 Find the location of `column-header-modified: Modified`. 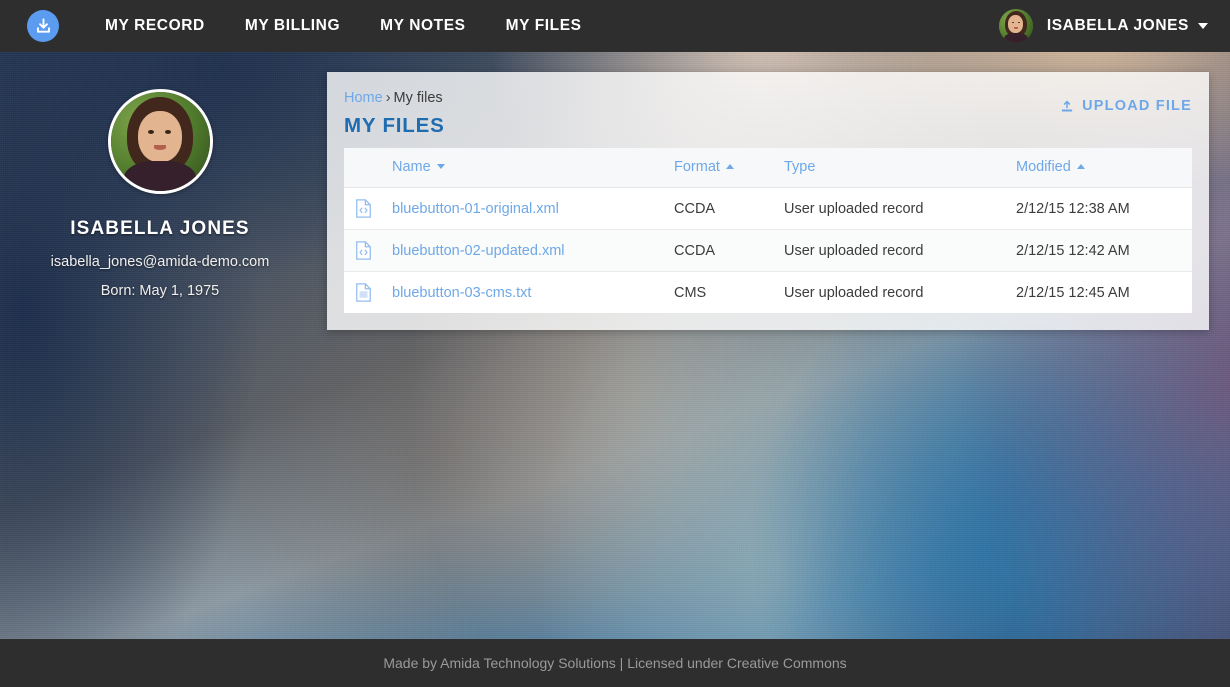

column-header-modified: Modified is located at coordinates (1104, 168).